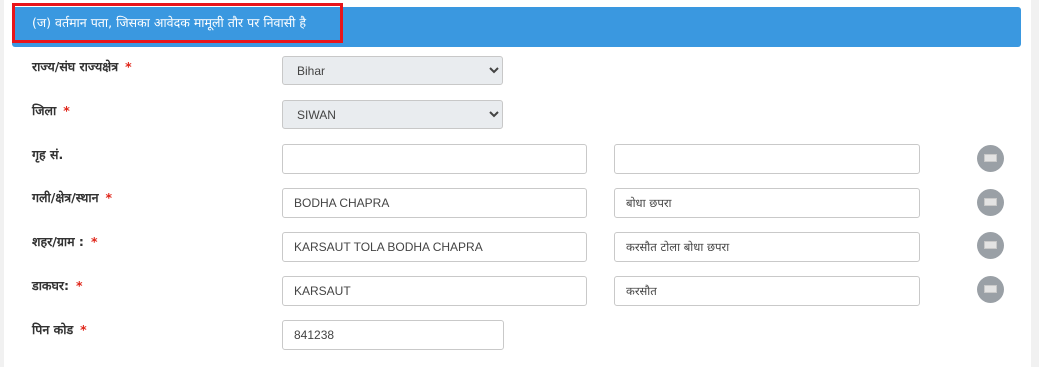  Describe the element at coordinates (53, 329) in the screenshot. I see `pin-label-text: पिन कोड` at that location.